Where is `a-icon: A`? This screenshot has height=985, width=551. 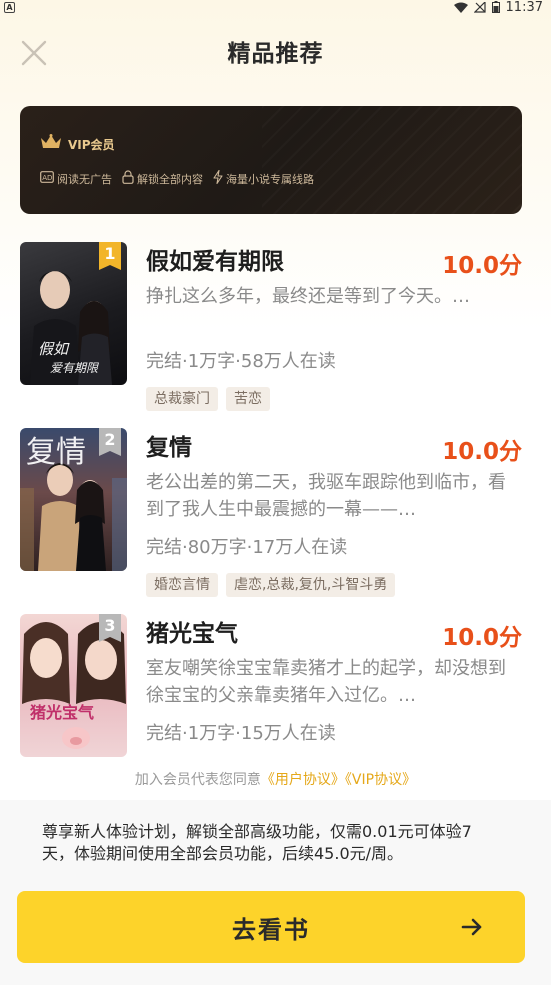 a-icon: A is located at coordinates (9, 7).